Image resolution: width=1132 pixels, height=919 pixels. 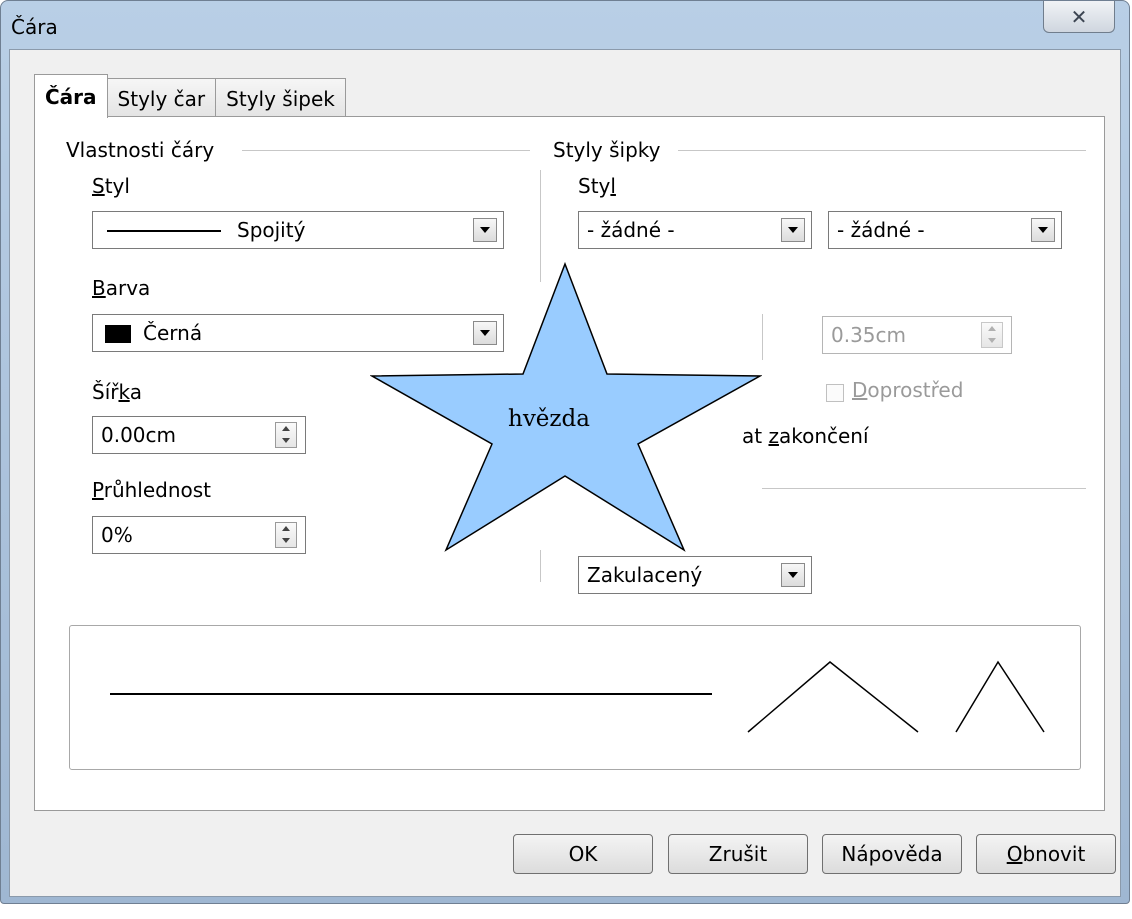 What do you see at coordinates (271, 230) in the screenshot?
I see `line-style-value: Spojitý` at bounding box center [271, 230].